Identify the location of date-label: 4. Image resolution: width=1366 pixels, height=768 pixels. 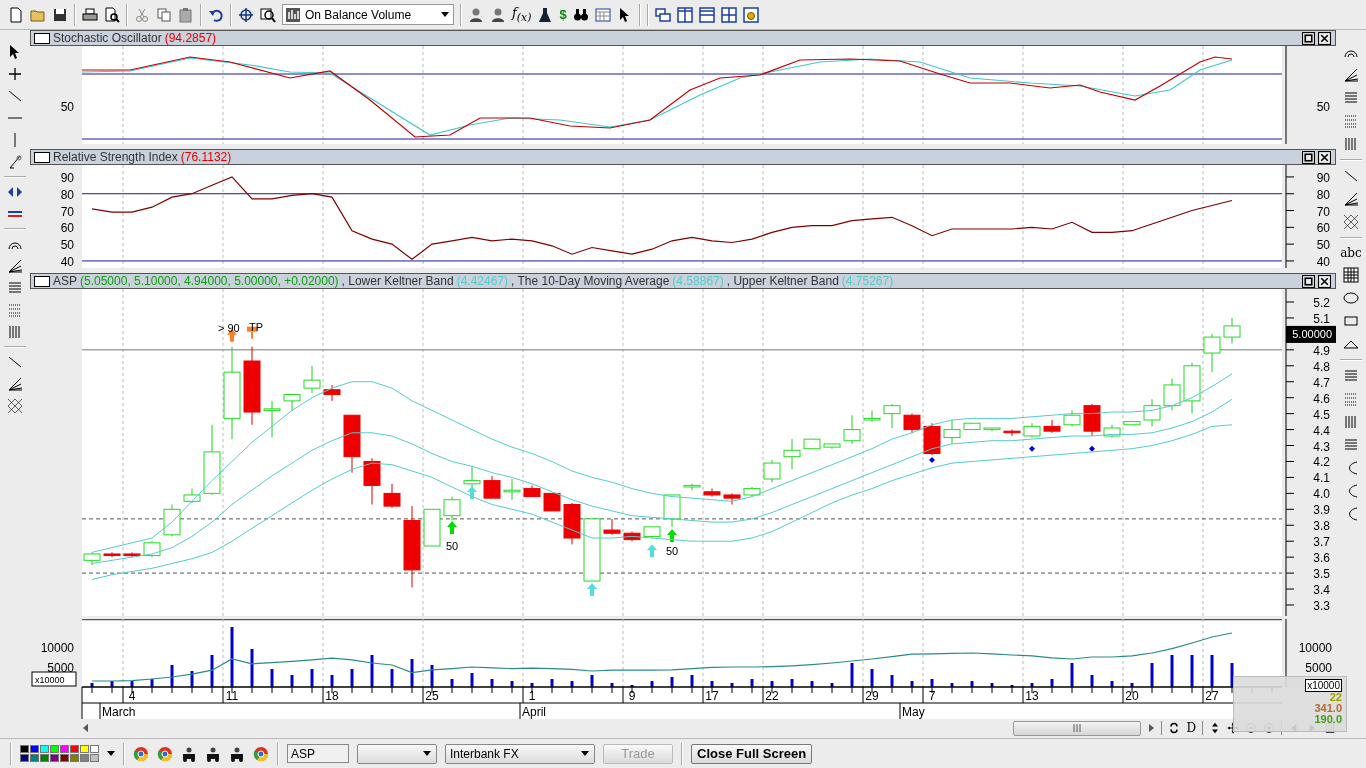
(132, 696).